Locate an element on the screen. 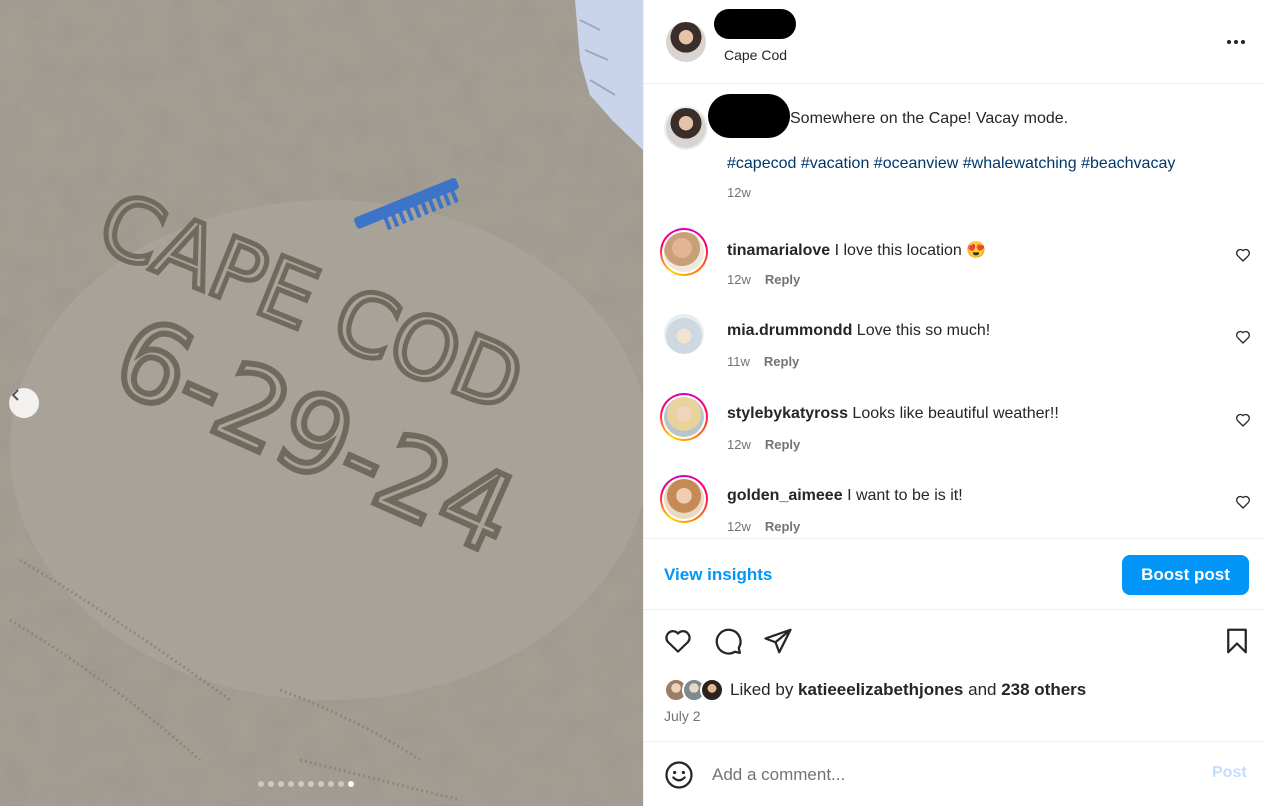 This screenshot has width=1263, height=806. comment-input is located at coordinates (952, 775).